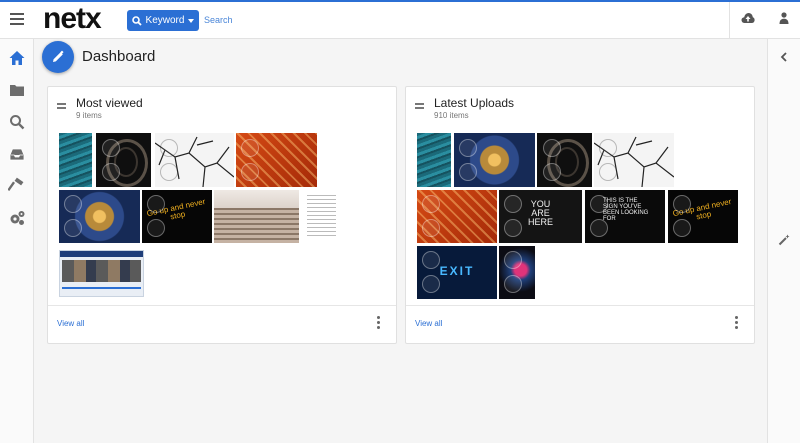 This screenshot has height=443, width=800. I want to click on asset-thumbnail-concrete-steps, so click(256, 216).